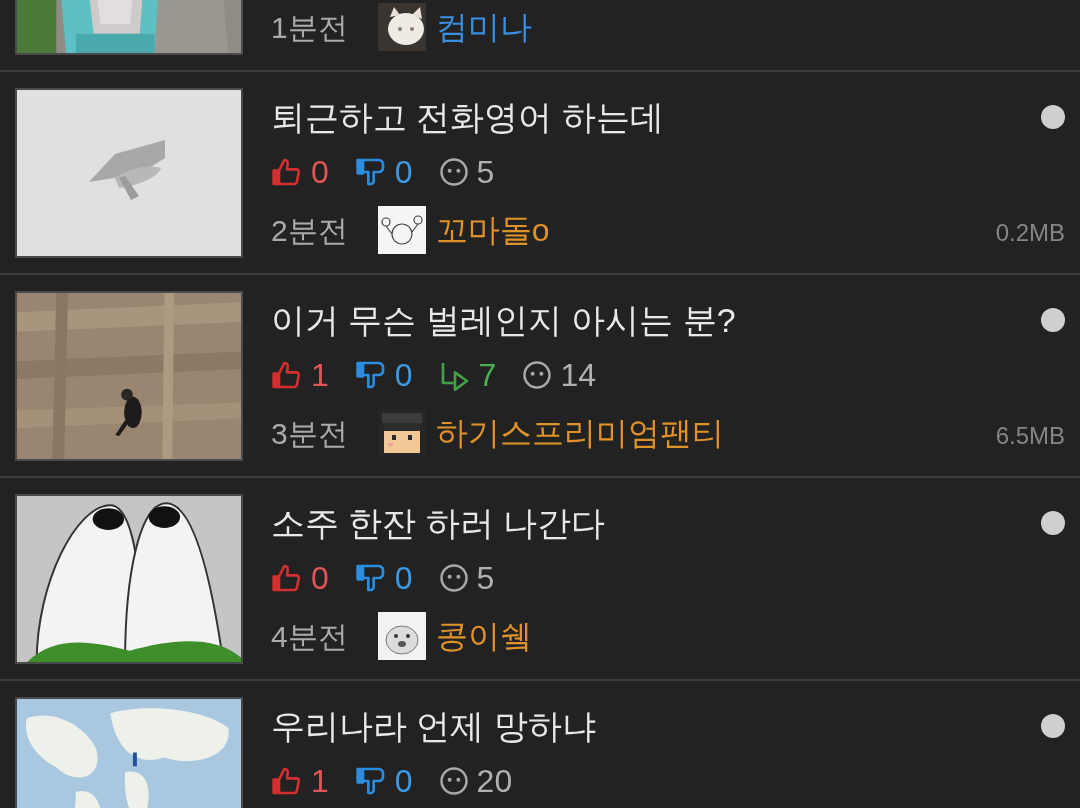 This screenshot has width=1080, height=808. Describe the element at coordinates (309, 230) in the screenshot. I see `post-time: 2분전` at that location.